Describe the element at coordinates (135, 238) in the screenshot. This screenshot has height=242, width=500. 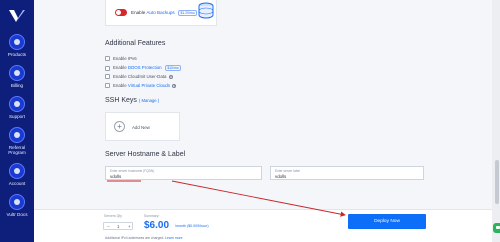
I see `ipv4-note-text: Additional IPv4 addresses are charged.` at that location.